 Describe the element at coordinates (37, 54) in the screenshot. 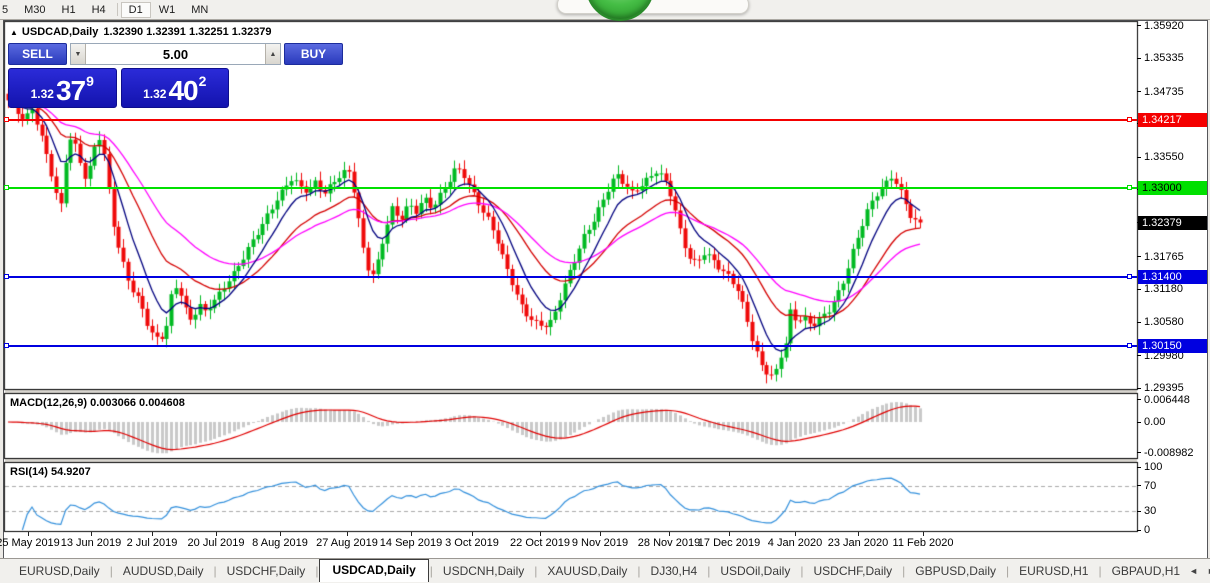

I see `sell-button: SELL` at that location.